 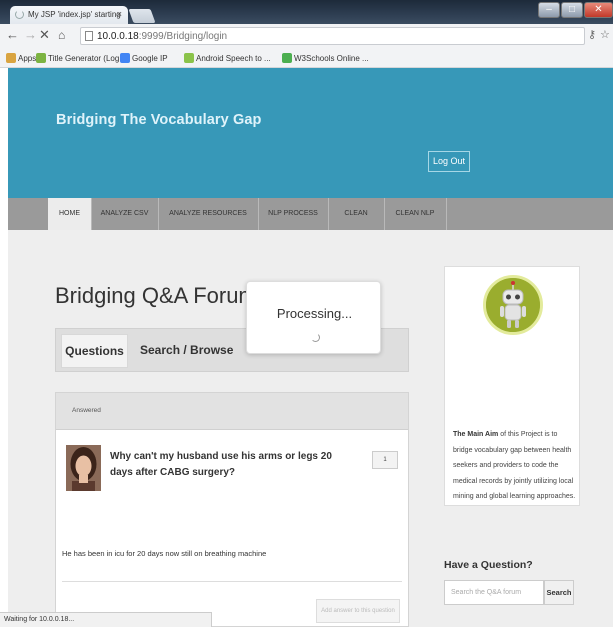 I want to click on nav-item-analyze-csv: ANALYZE CSV, so click(x=124, y=214).